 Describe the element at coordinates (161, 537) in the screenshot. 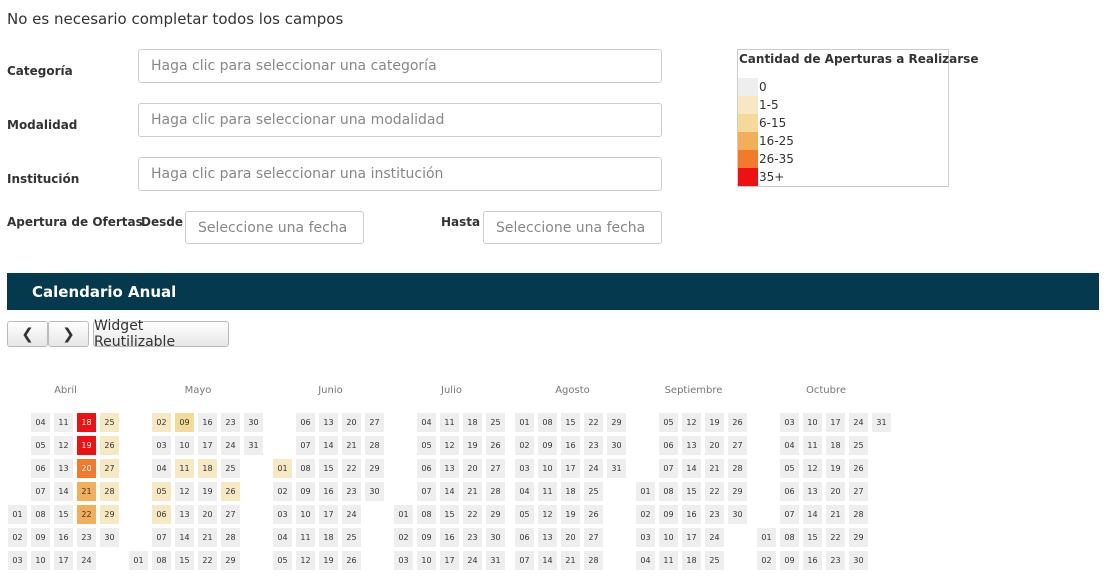

I see `calendar-day: 07` at that location.